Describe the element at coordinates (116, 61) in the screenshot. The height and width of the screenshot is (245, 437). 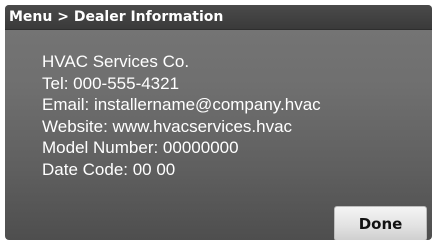
I see `dealer-company-name: HVAC Services Co.` at that location.